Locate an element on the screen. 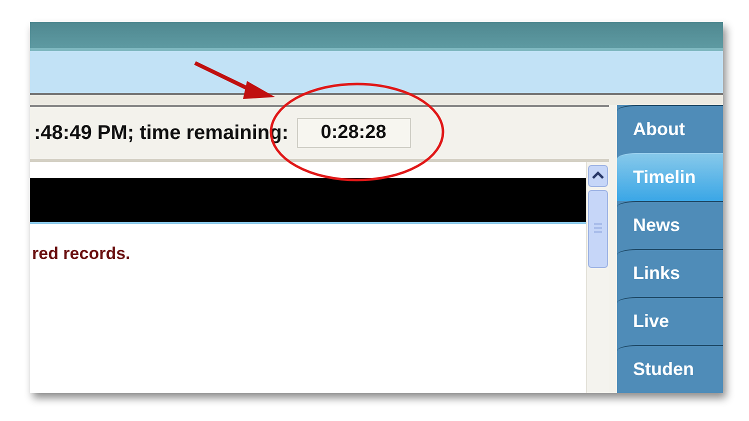  scroll-up-button is located at coordinates (598, 176).